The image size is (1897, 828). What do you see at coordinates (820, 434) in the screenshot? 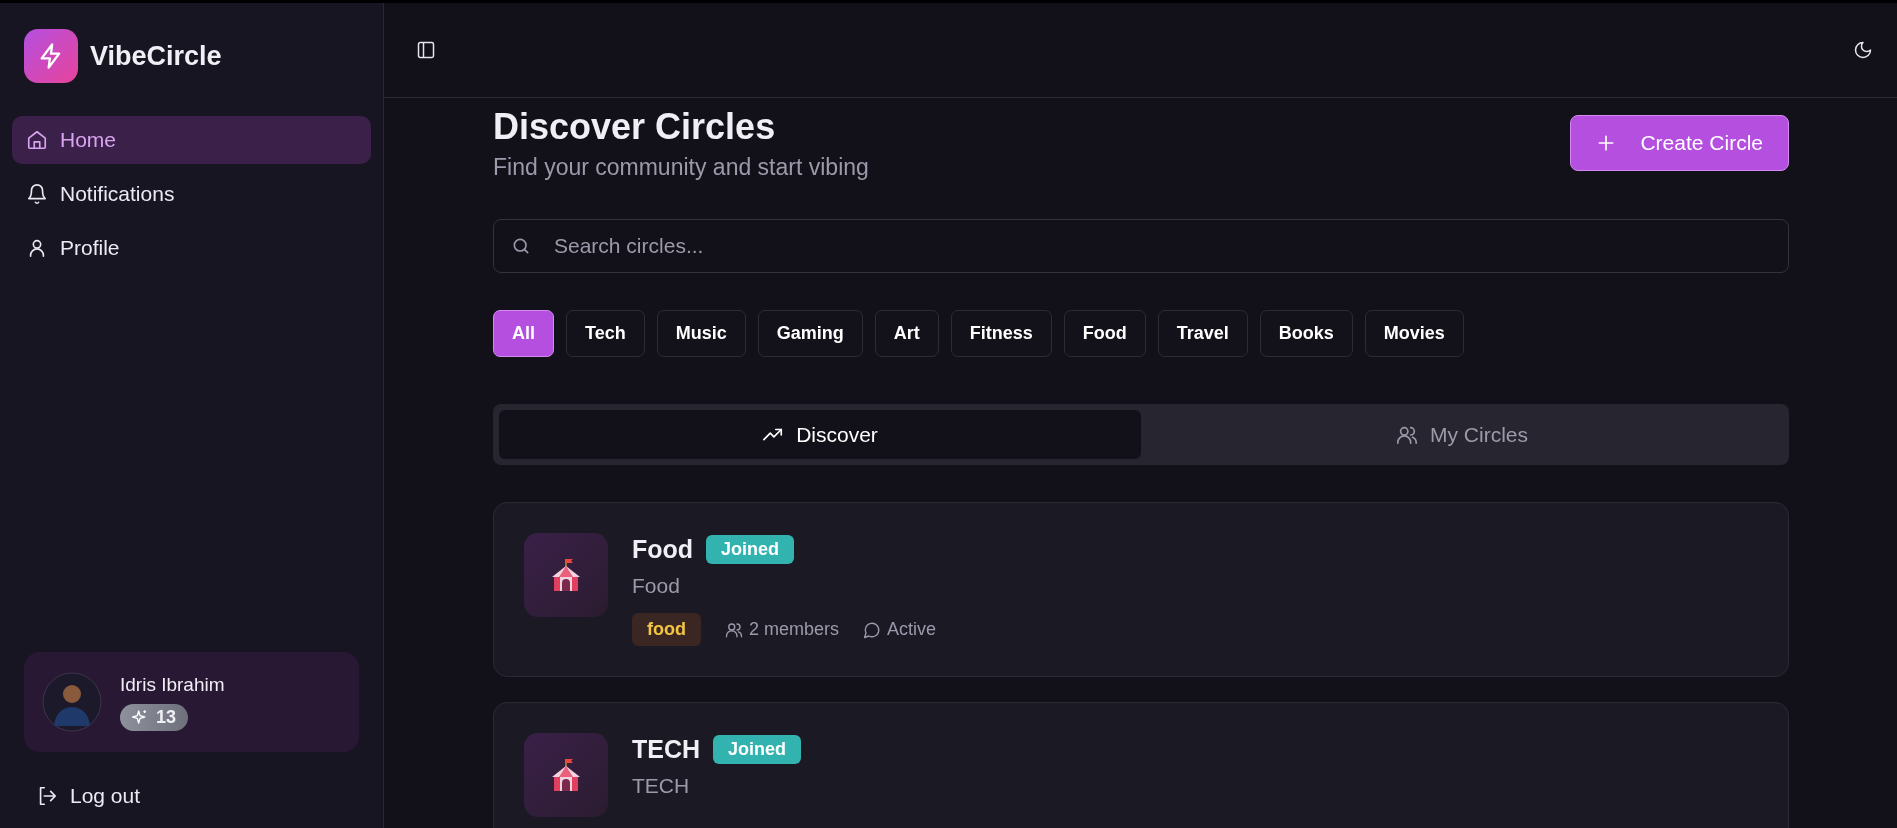
I see `tab: Discover` at bounding box center [820, 434].